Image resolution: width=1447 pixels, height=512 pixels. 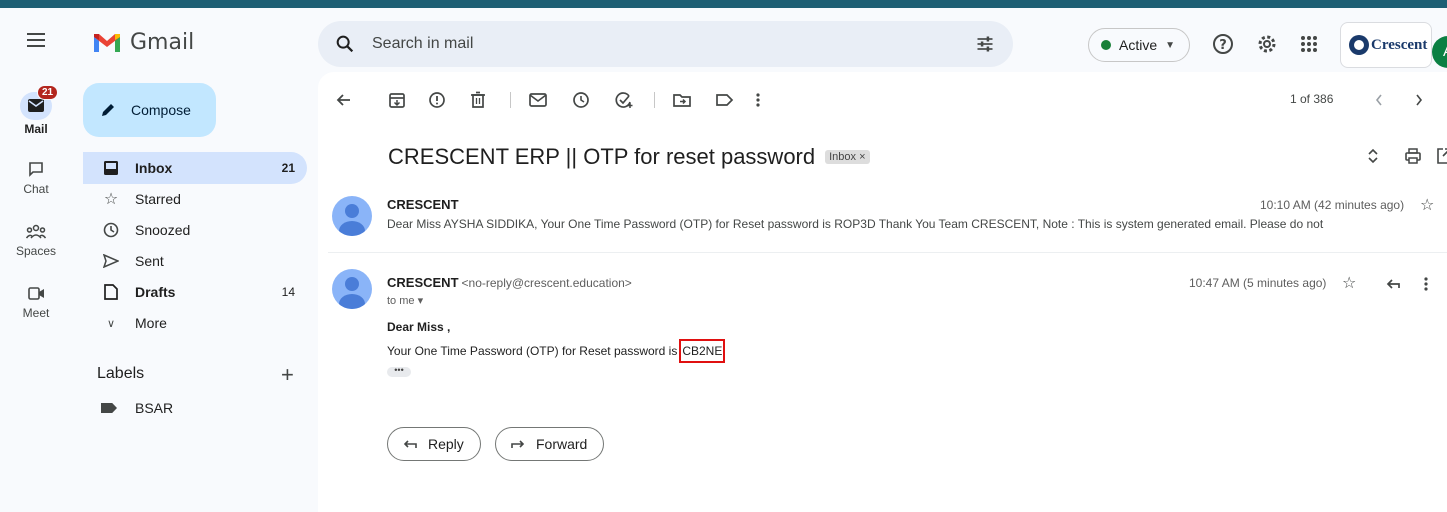 What do you see at coordinates (345, 44) in the screenshot?
I see `search-icon` at bounding box center [345, 44].